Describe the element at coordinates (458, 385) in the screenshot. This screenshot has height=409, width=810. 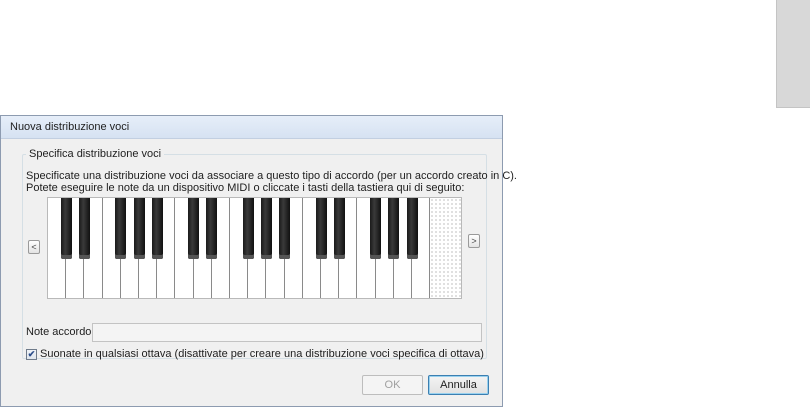
I see `cancel-button: Annulla` at that location.